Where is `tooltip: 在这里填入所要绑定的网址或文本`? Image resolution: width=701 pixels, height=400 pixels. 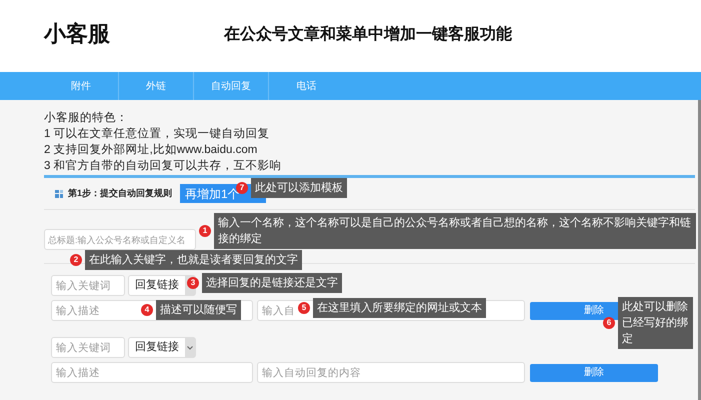
tooltip: 在这里填入所要绑定的网址或文本 is located at coordinates (399, 308).